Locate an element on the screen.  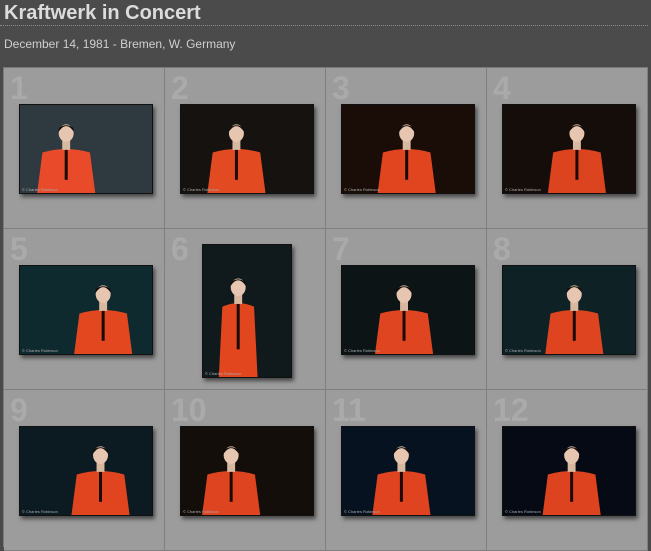
page-subtitle: December 14, 1981 - Bremen, W. Germany is located at coordinates (120, 44).